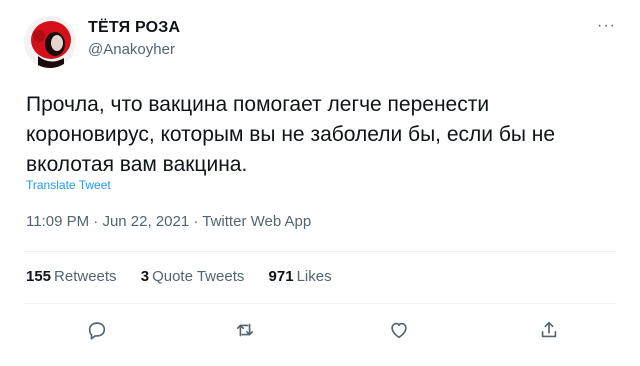 This screenshot has height=366, width=640. I want to click on quote-tweets-label: Quote Tweets, so click(198, 276).